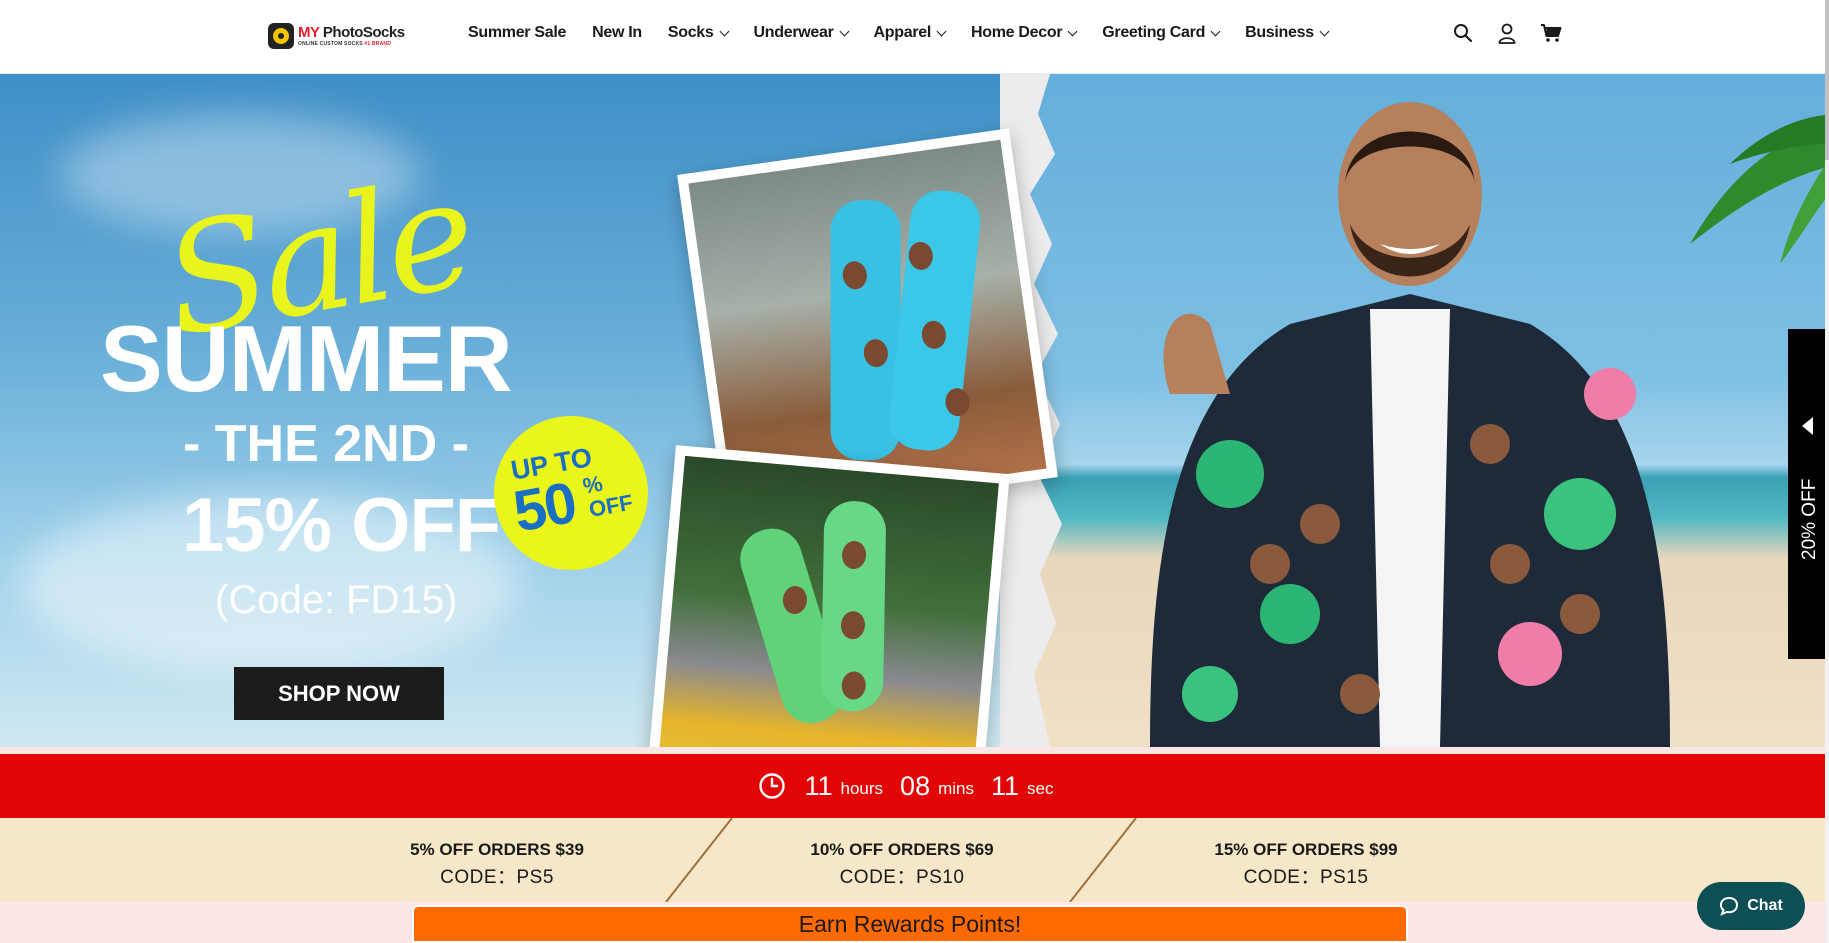  I want to click on logo-prefix: MY, so click(309, 32).